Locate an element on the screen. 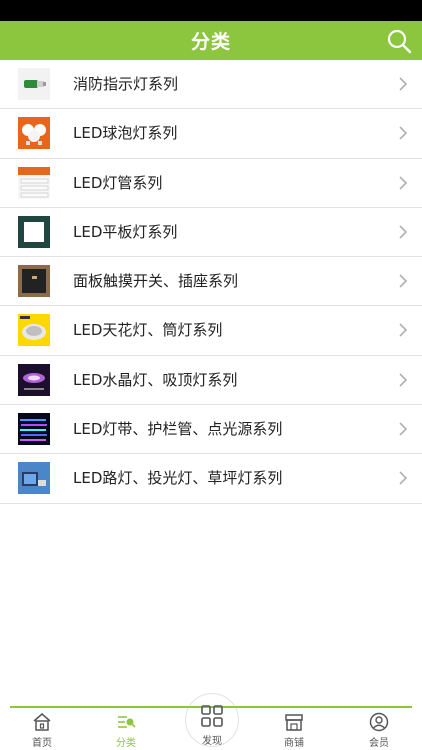 The width and height of the screenshot is (422, 750). category-label: LED平板灯系列 is located at coordinates (125, 231).